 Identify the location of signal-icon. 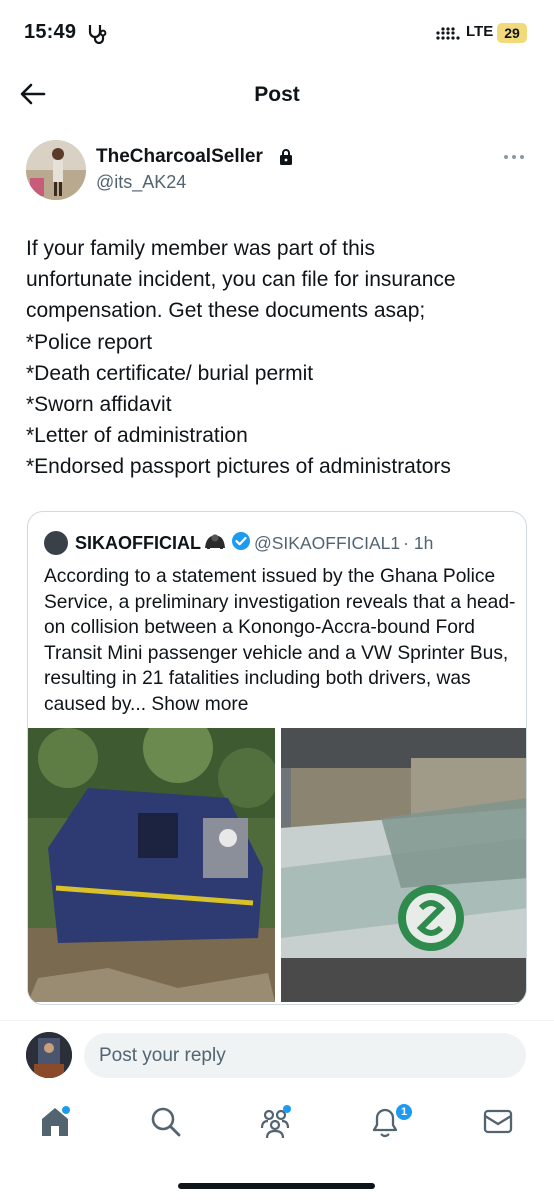
(449, 36).